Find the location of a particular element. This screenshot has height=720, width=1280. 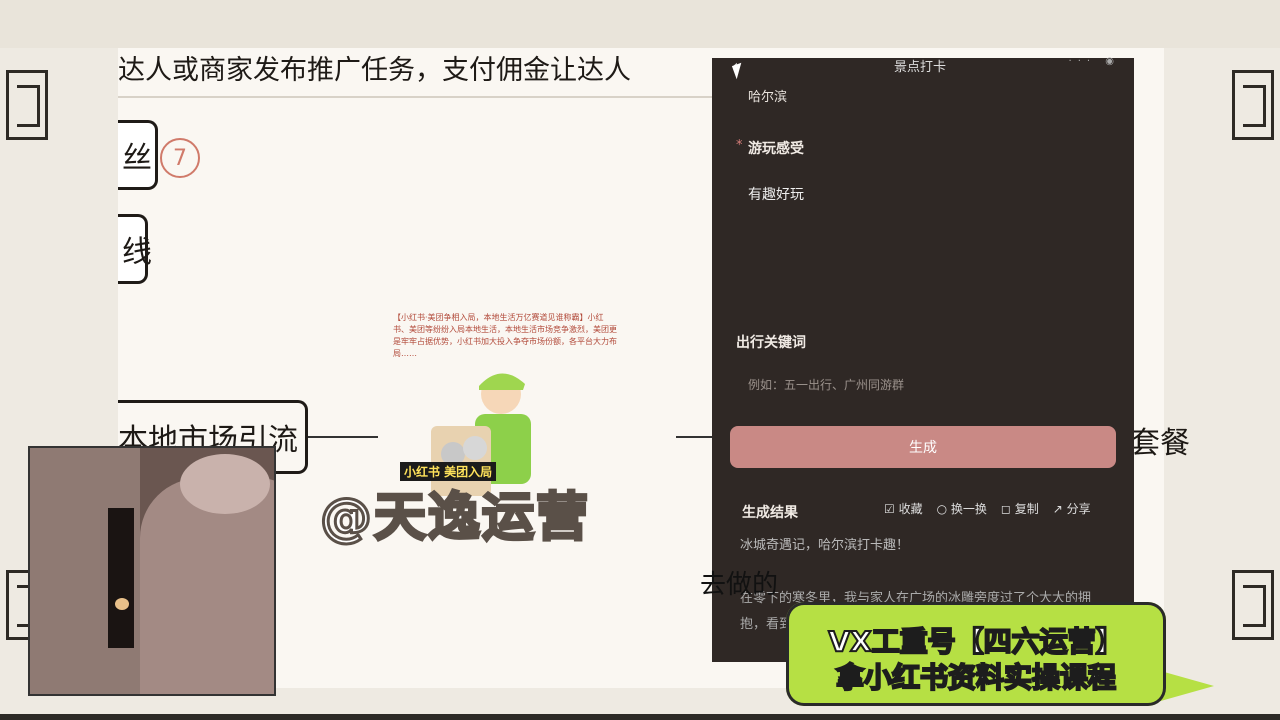

step-number-badge: 7 is located at coordinates (180, 158).